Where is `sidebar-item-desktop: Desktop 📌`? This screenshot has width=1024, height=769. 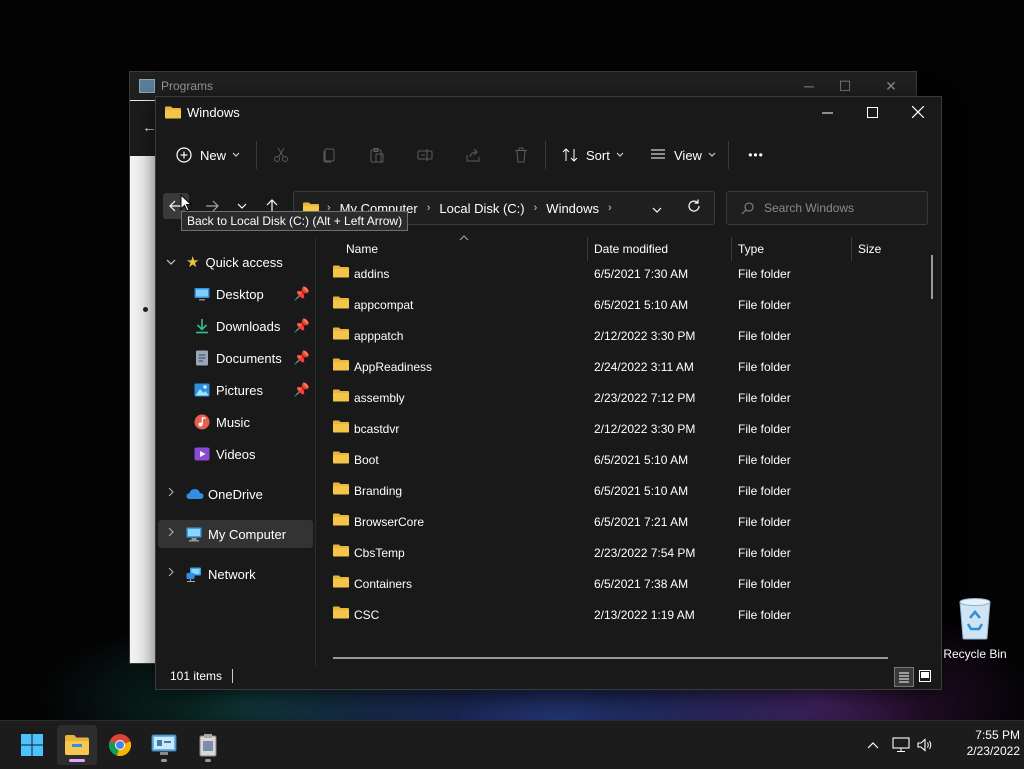
sidebar-item-desktop: Desktop 📌 is located at coordinates (252, 294).